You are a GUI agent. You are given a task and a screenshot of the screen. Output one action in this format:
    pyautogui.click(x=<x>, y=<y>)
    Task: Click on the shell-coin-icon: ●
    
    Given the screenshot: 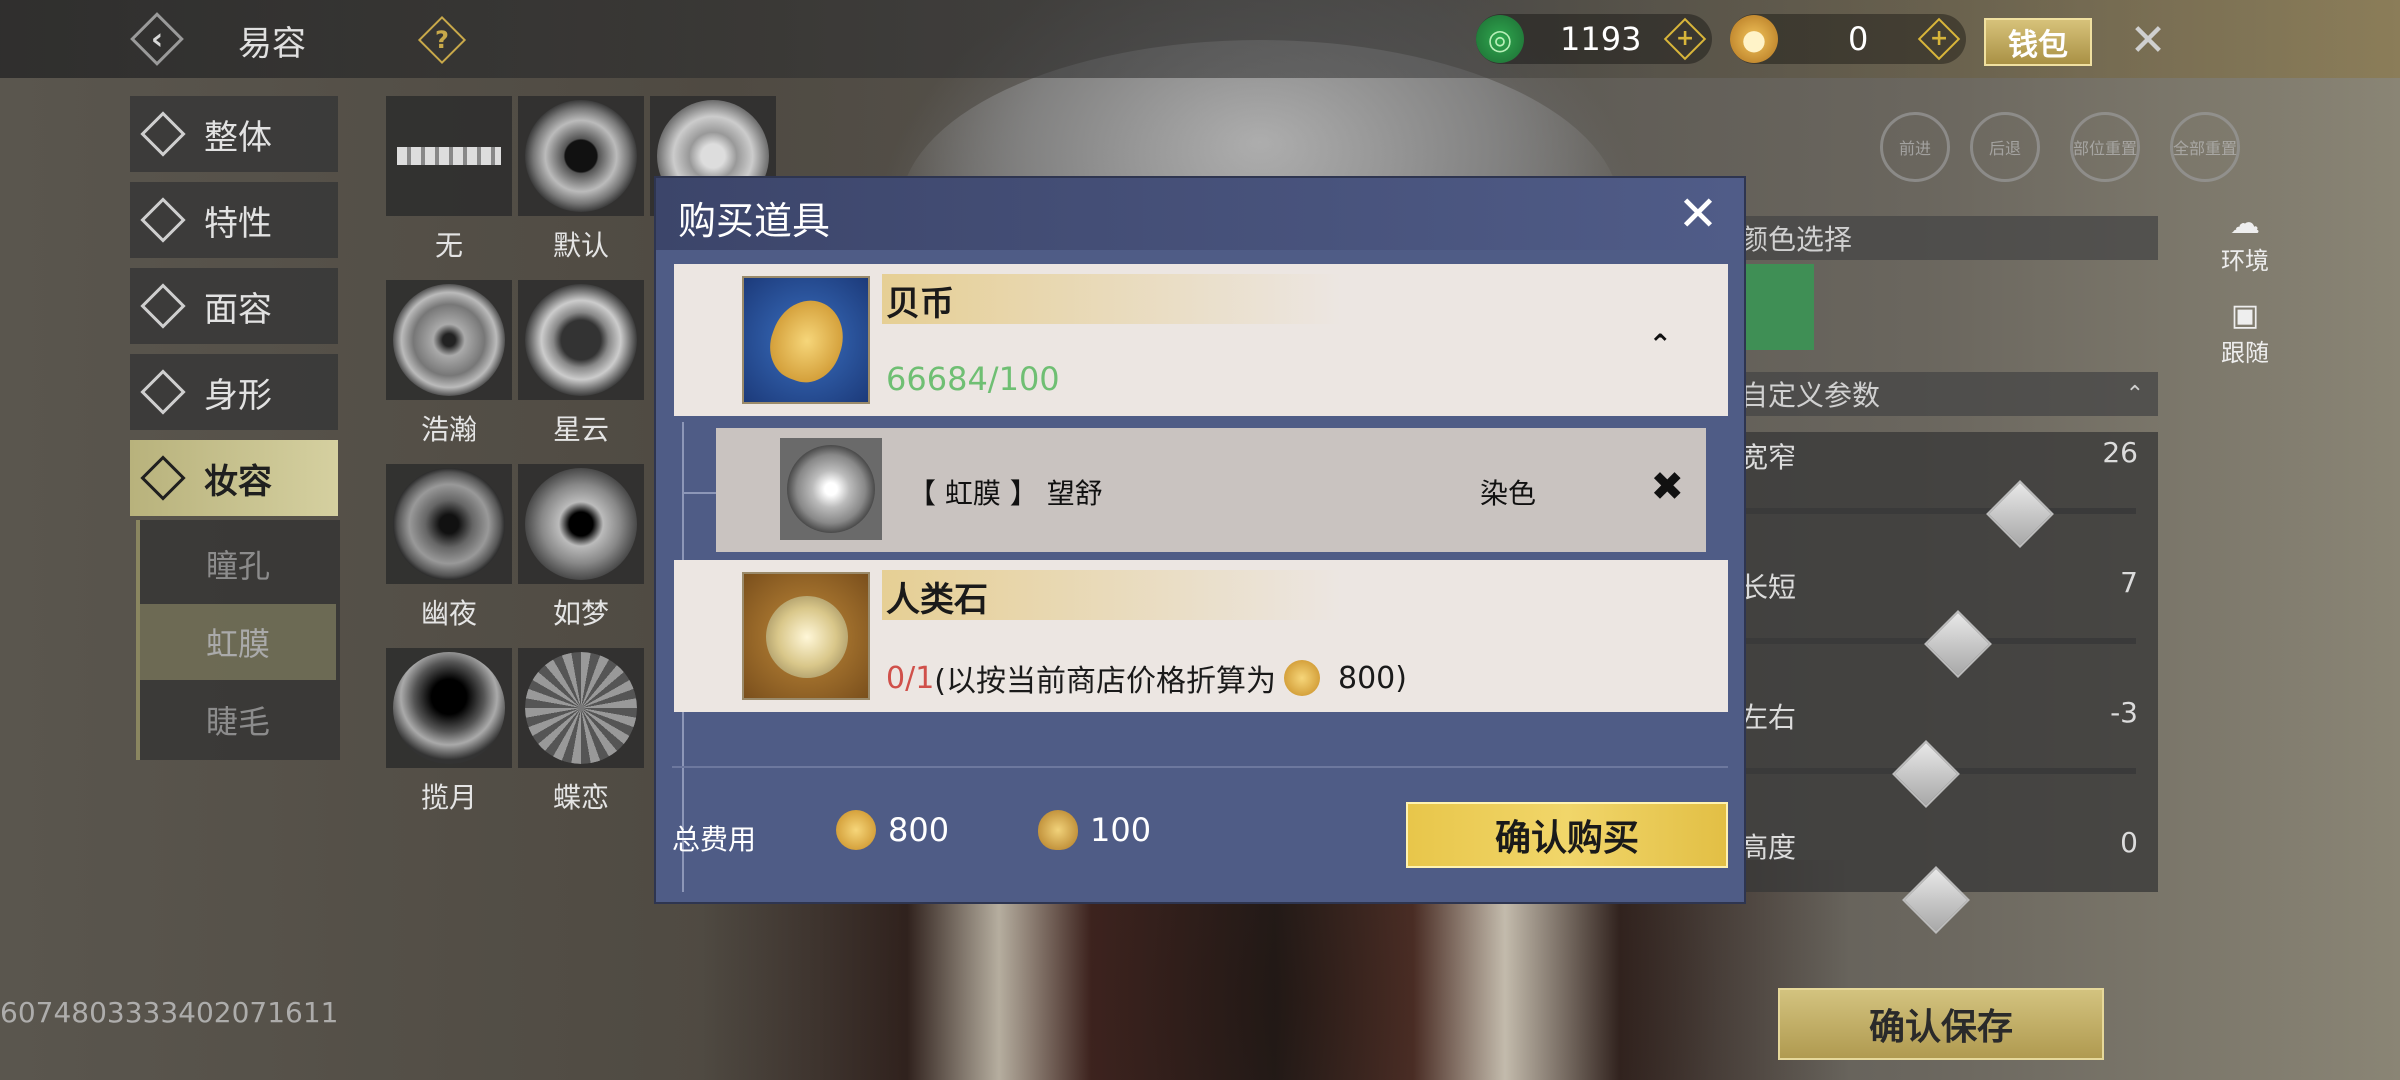 What is the action you would take?
    pyautogui.click(x=1754, y=39)
    